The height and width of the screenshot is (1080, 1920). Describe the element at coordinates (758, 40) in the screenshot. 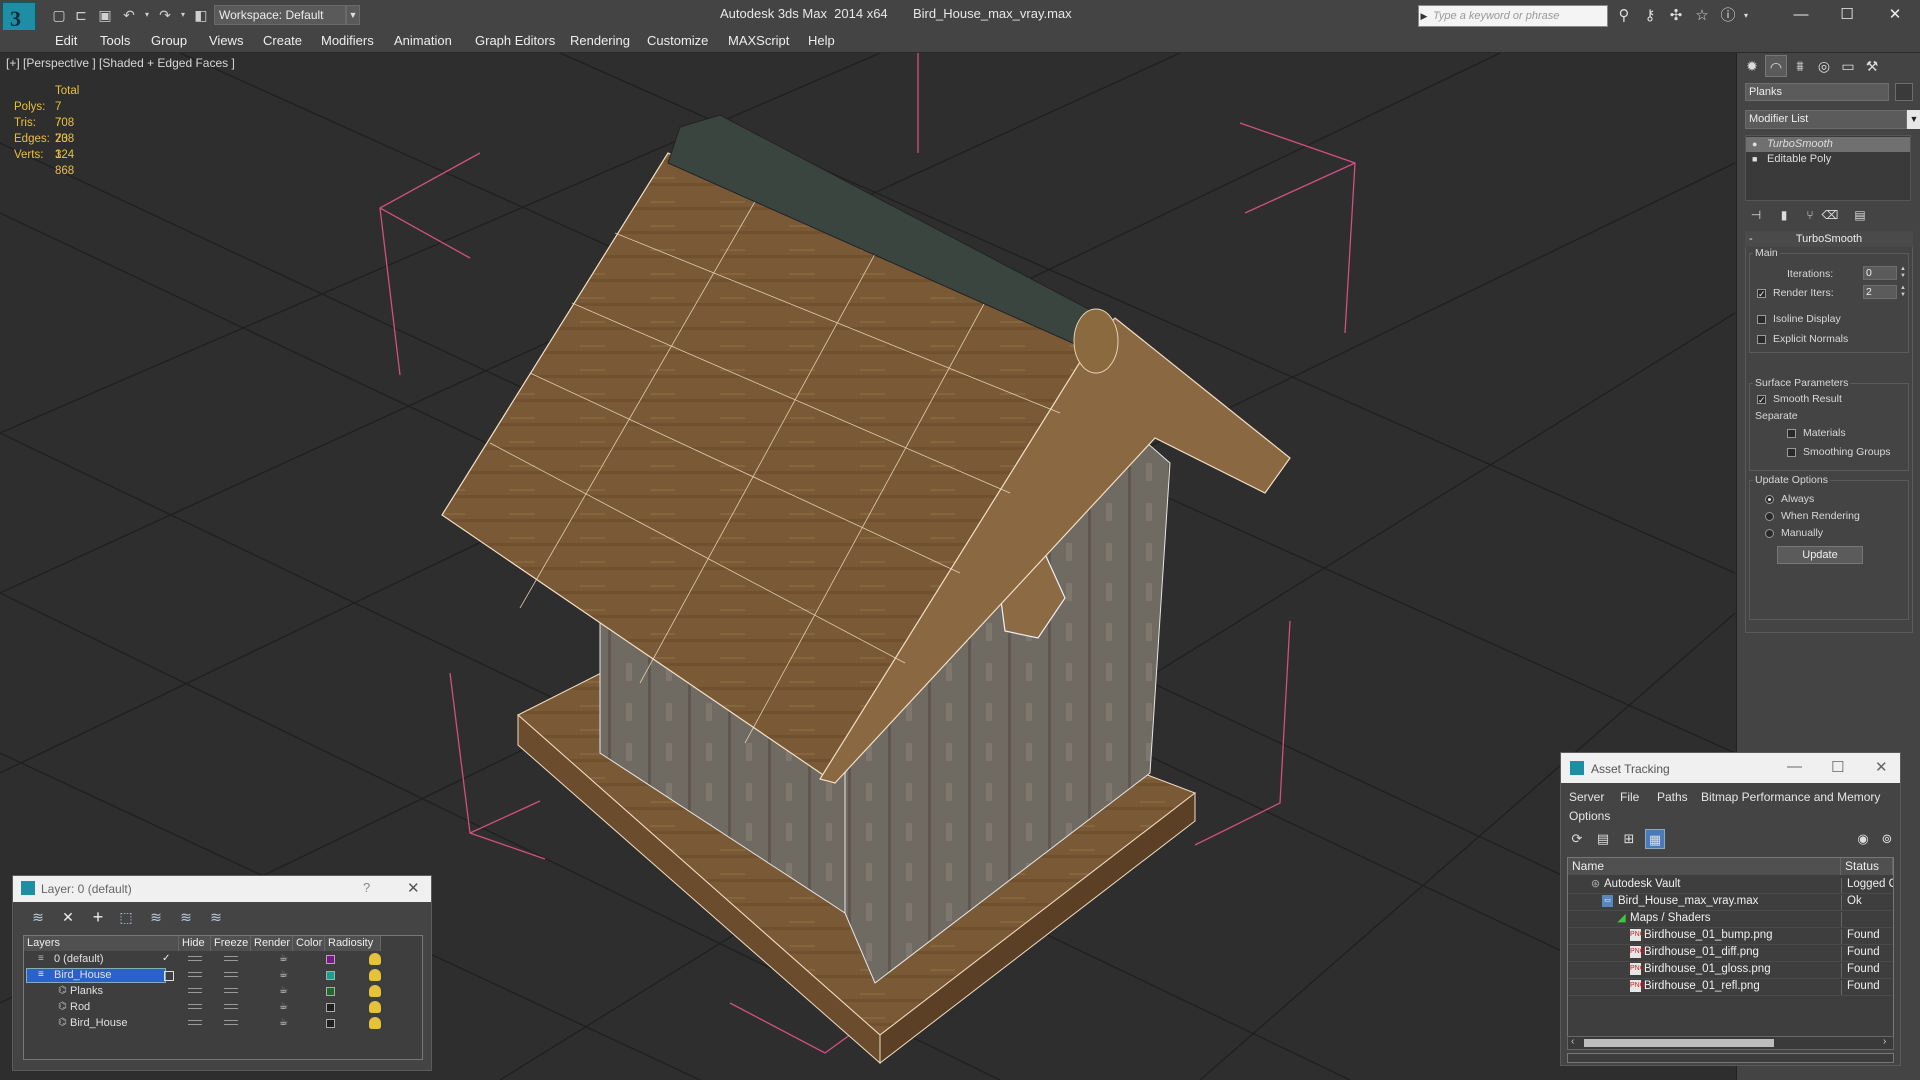

I see `menu-maxscript: MAXScript` at that location.